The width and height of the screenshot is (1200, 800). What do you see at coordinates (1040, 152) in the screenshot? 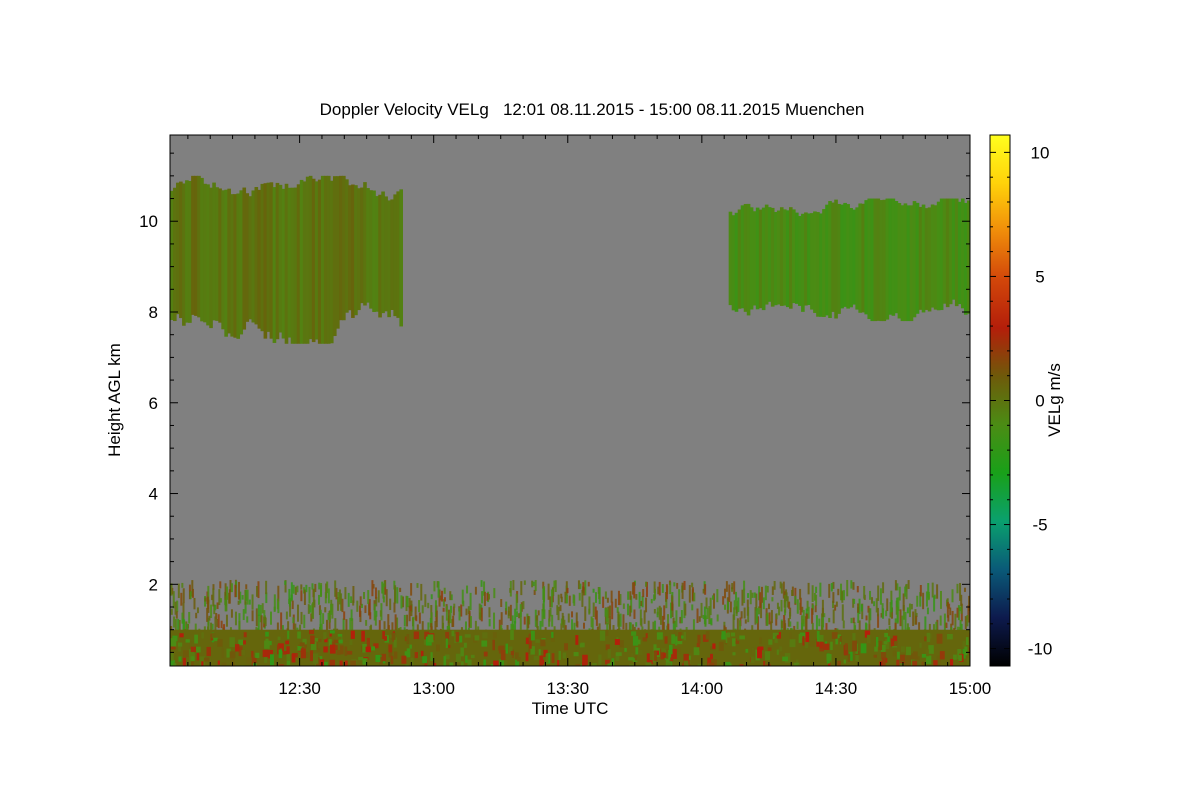
I see `colorbar-tick-label: 10` at bounding box center [1040, 152].